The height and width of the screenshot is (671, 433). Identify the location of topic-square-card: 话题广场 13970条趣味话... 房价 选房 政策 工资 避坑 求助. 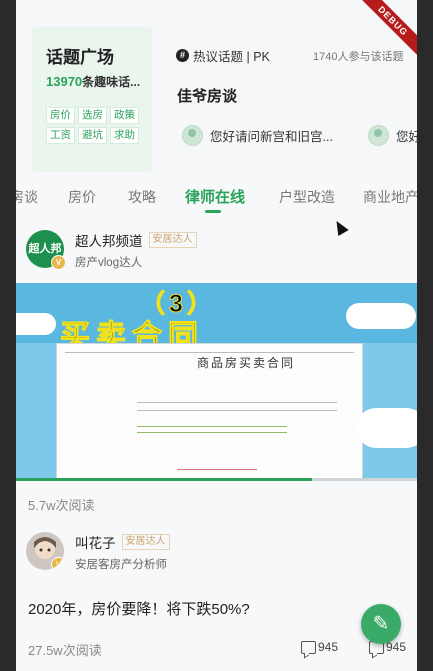
(92, 99).